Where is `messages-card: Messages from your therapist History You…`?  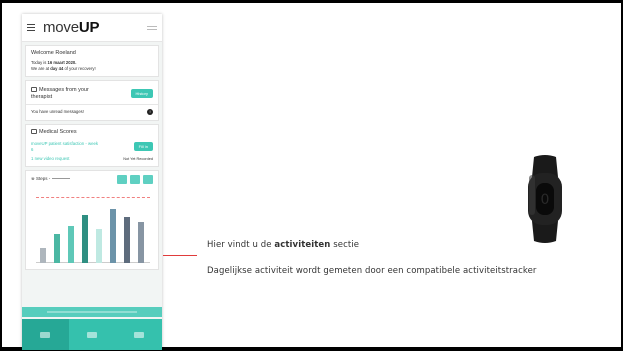
messages-card: Messages from your therapist History You… is located at coordinates (92, 100).